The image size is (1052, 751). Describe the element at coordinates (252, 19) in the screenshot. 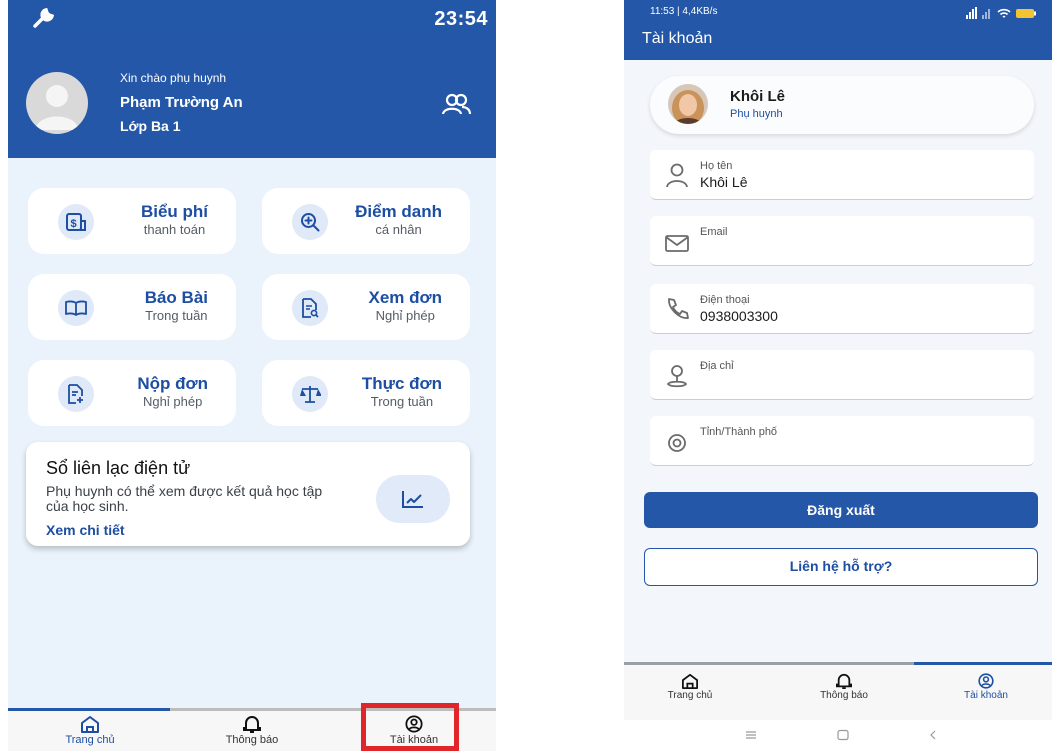

I see `status-bar: 23:54` at that location.